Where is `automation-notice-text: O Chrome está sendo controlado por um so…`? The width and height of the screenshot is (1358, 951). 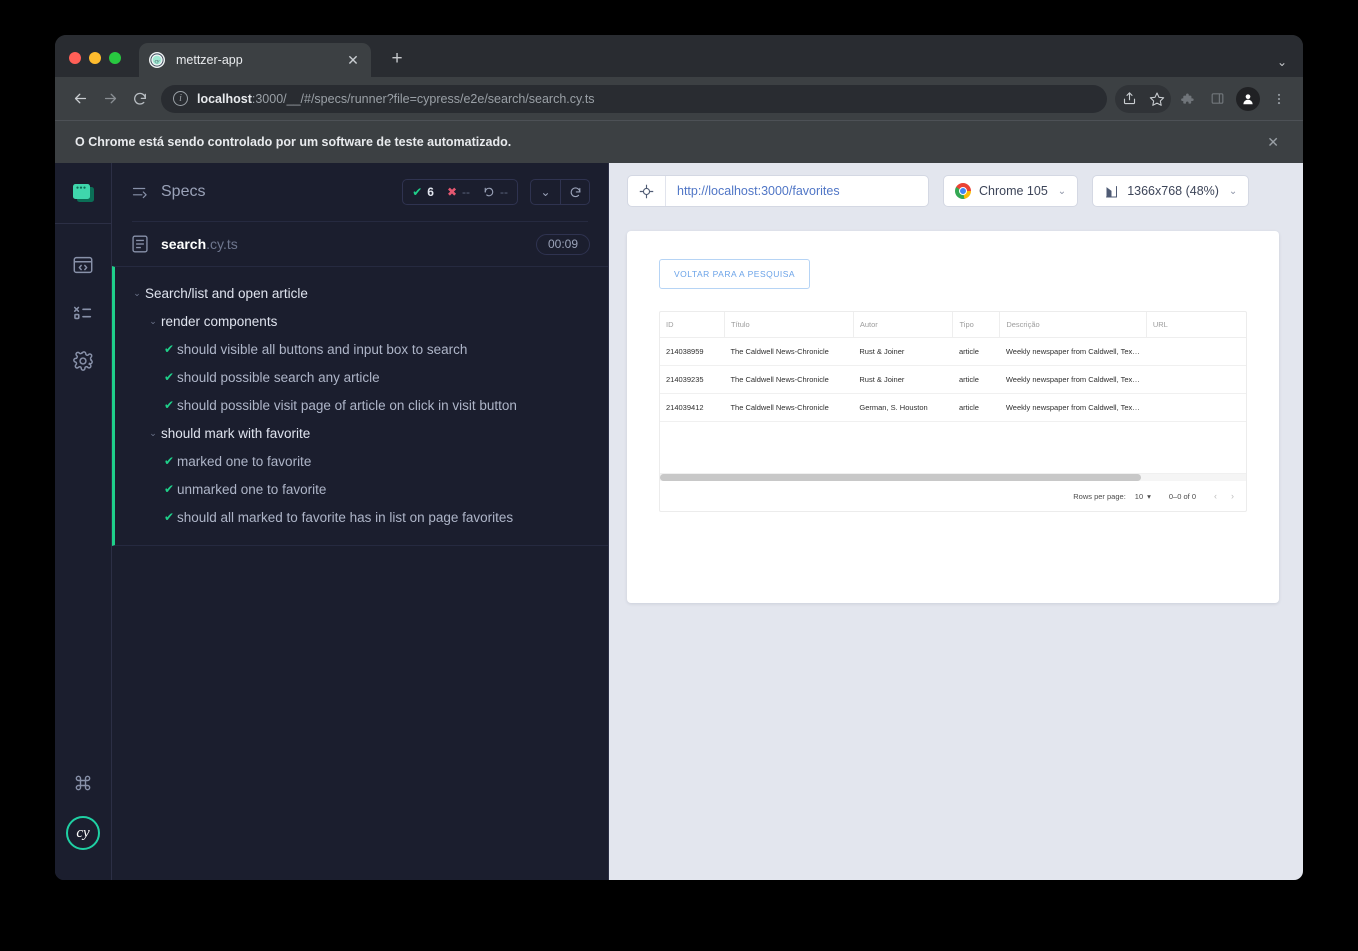 automation-notice-text: O Chrome está sendo controlado por um so… is located at coordinates (293, 142).